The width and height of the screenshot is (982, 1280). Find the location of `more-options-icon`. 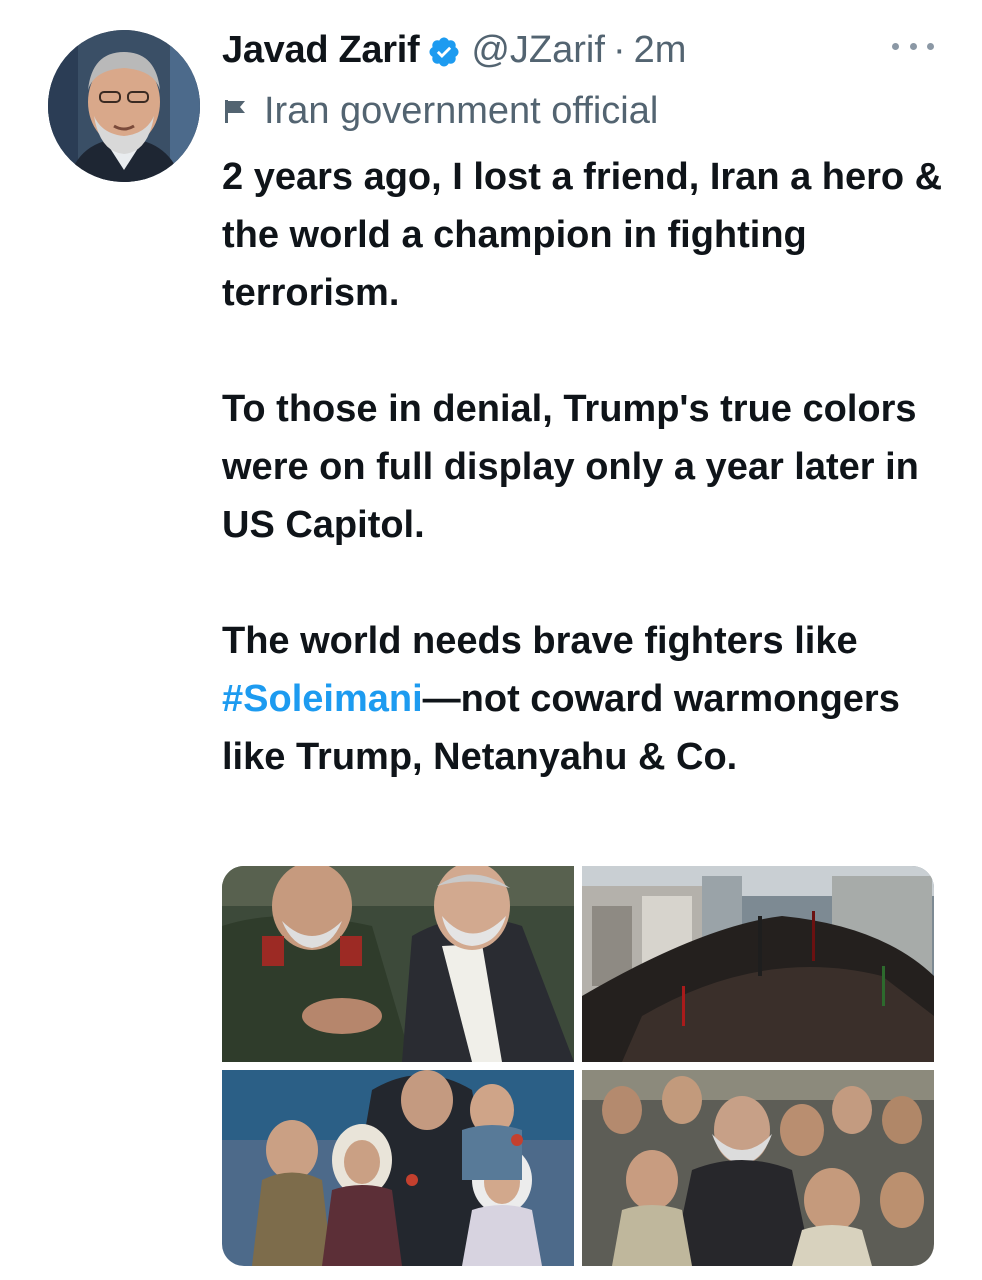

more-options-icon is located at coordinates (913, 46).